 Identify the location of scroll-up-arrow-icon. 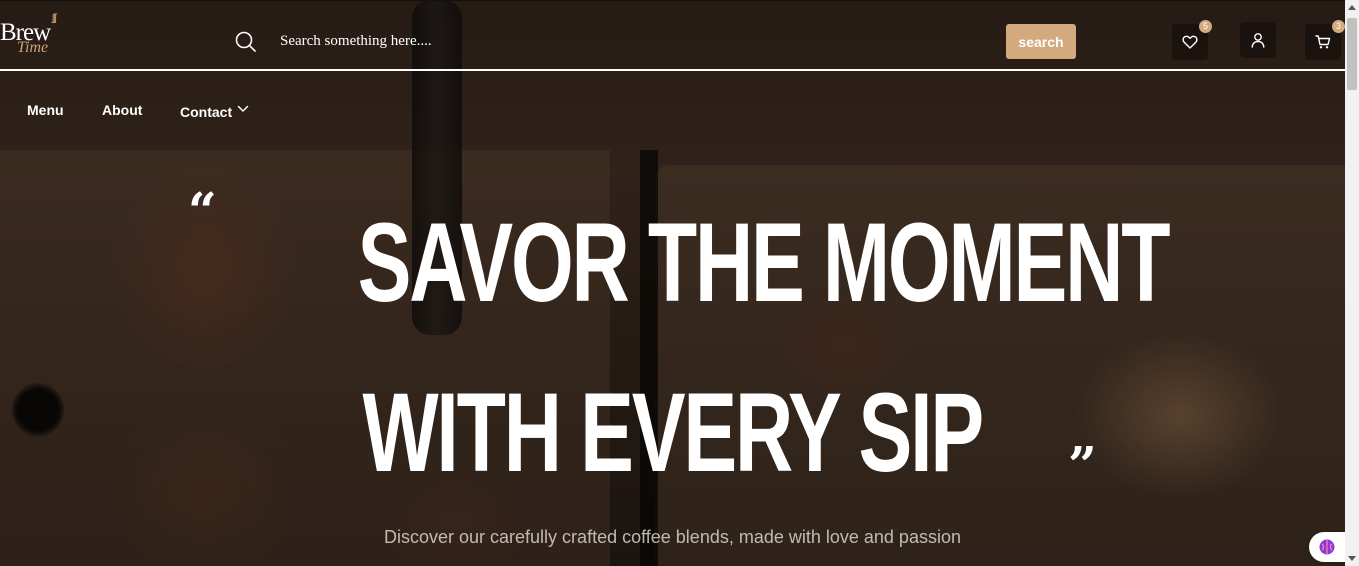
(1352, 7).